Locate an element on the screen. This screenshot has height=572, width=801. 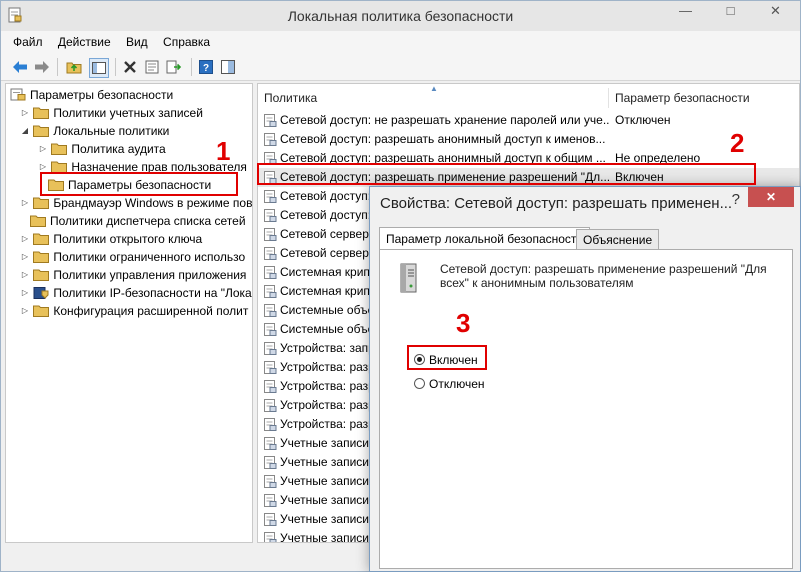
tree-item-label: Политики открытого ключа is located at coordinates (128, 239).